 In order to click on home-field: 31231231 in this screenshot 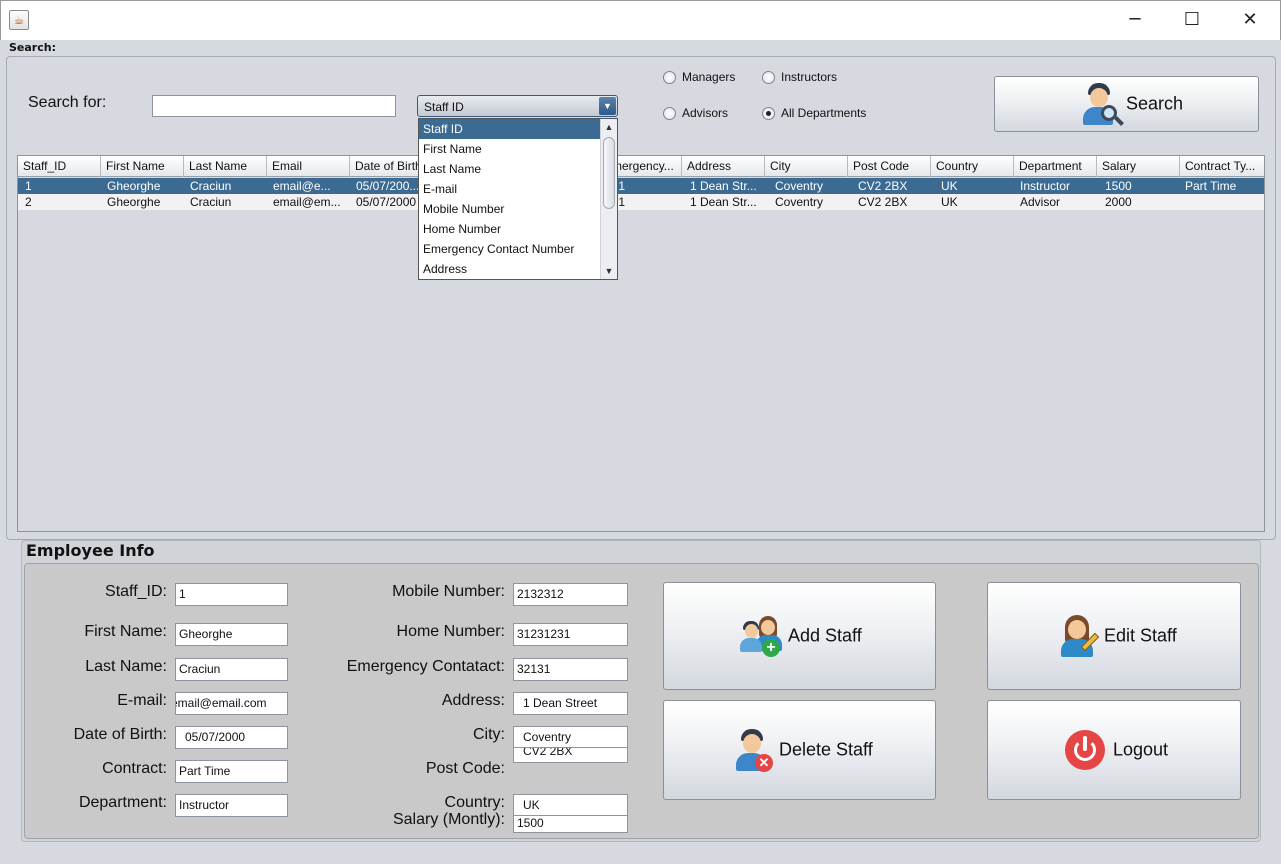, I will do `click(570, 634)`.